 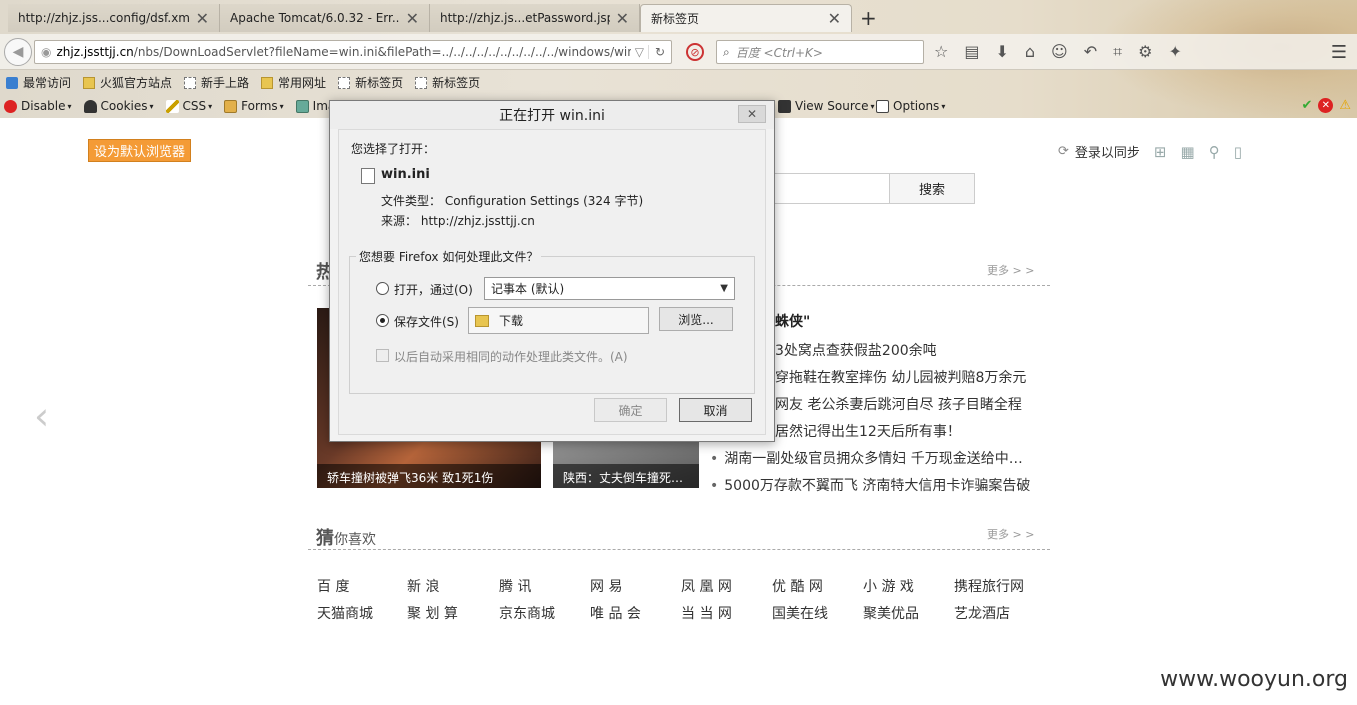 I want to click on open-with-app: 记事本 (默认), so click(x=528, y=289).